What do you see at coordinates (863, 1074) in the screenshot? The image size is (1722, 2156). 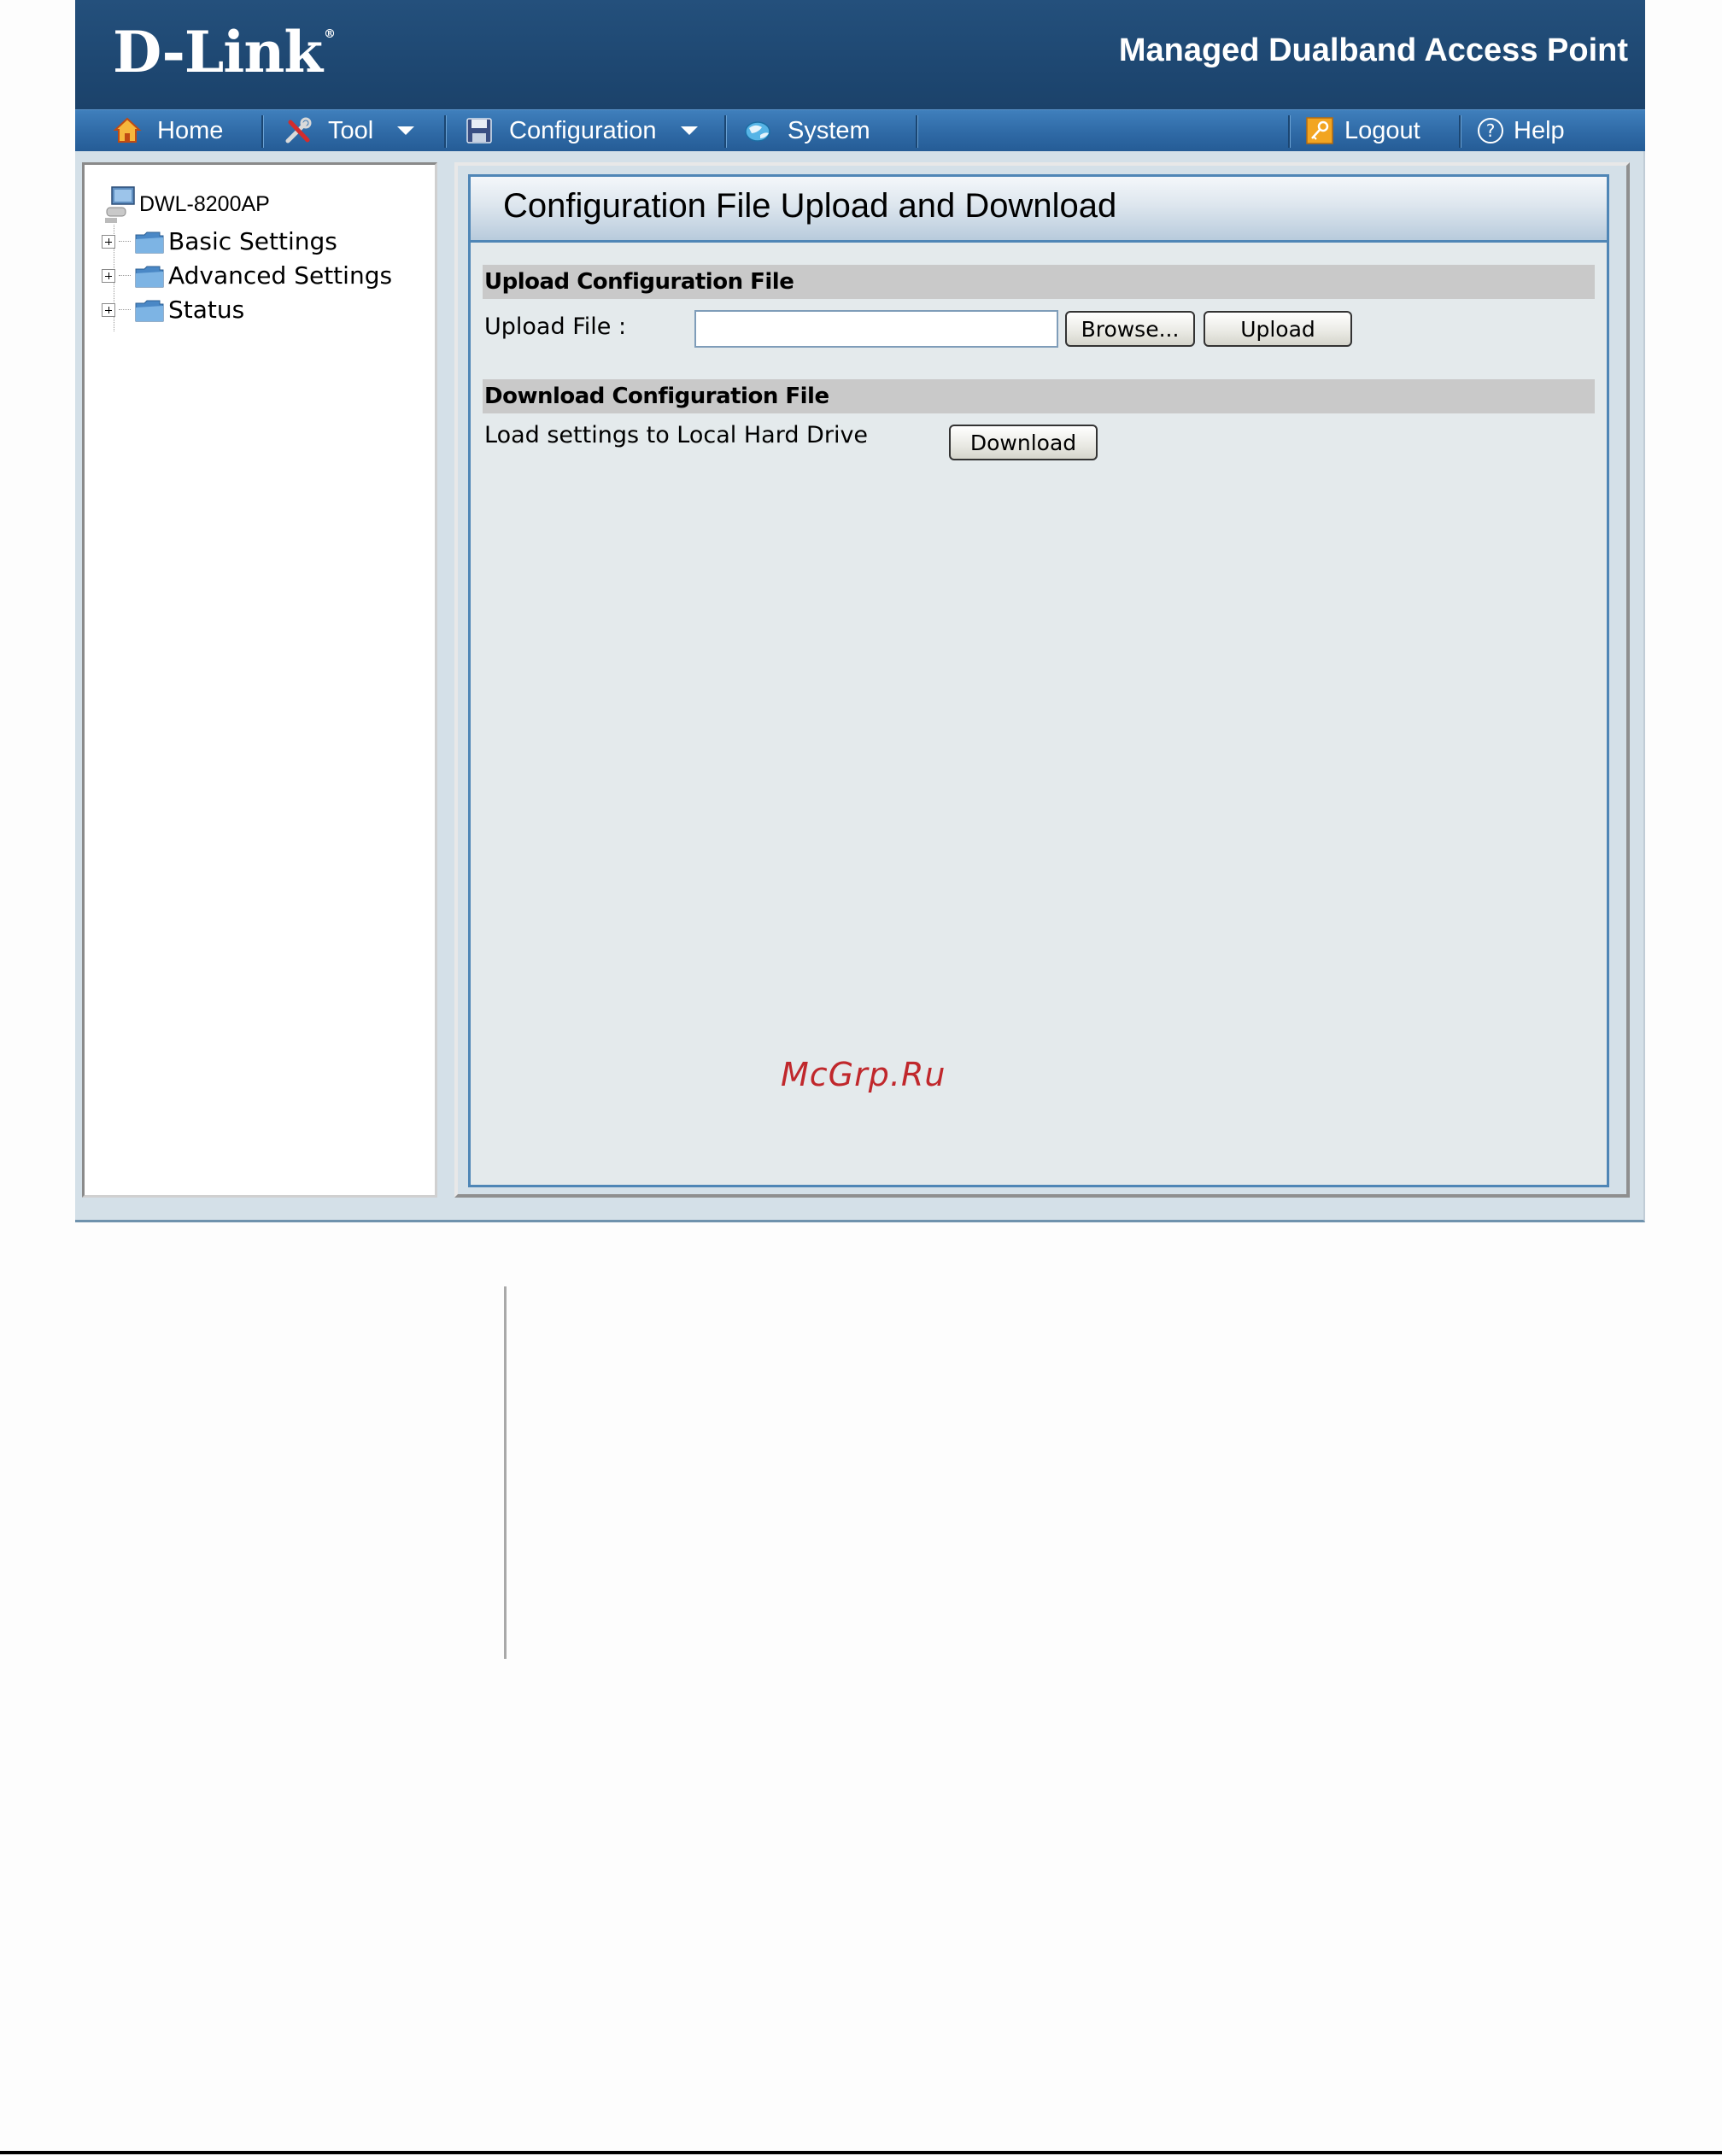 I see `watermark-text: McGrp.Ru` at bounding box center [863, 1074].